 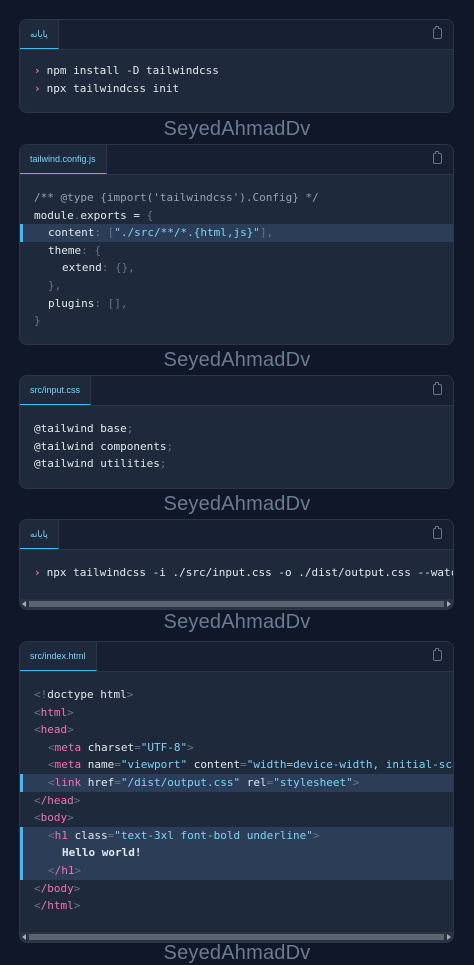 I want to click on code-line: extend: {},, so click(x=98, y=268).